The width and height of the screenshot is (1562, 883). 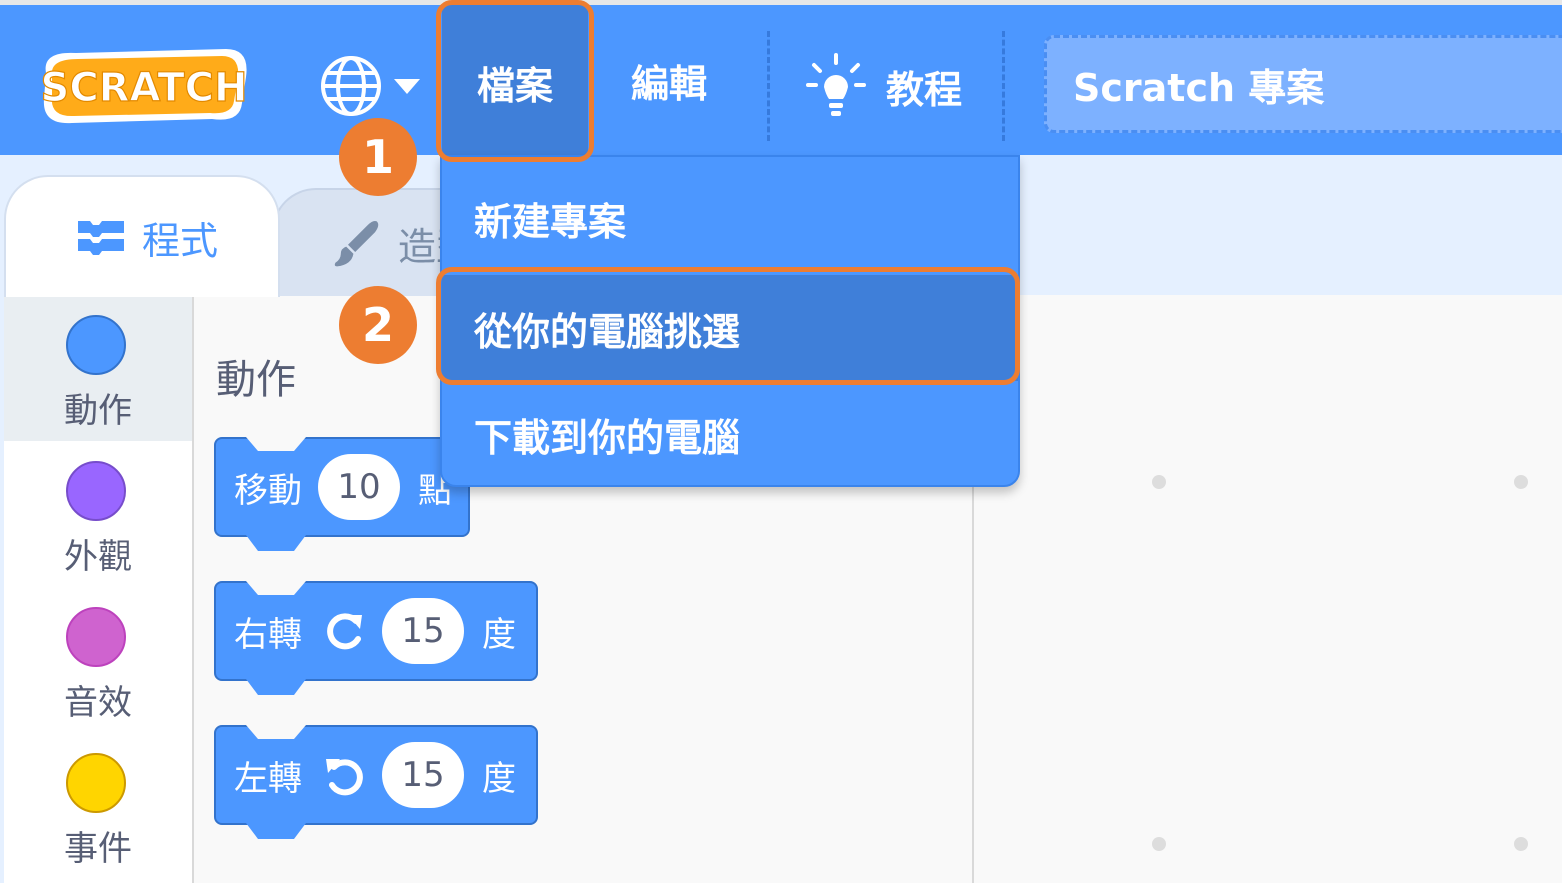 I want to click on step-1-number: 1, so click(x=377, y=157).